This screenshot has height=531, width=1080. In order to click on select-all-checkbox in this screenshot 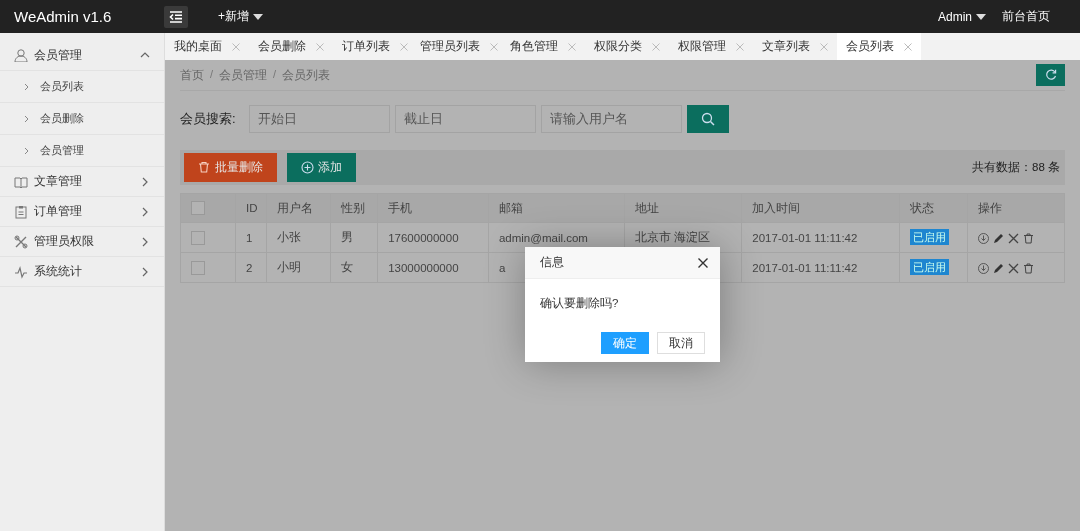, I will do `click(198, 208)`.